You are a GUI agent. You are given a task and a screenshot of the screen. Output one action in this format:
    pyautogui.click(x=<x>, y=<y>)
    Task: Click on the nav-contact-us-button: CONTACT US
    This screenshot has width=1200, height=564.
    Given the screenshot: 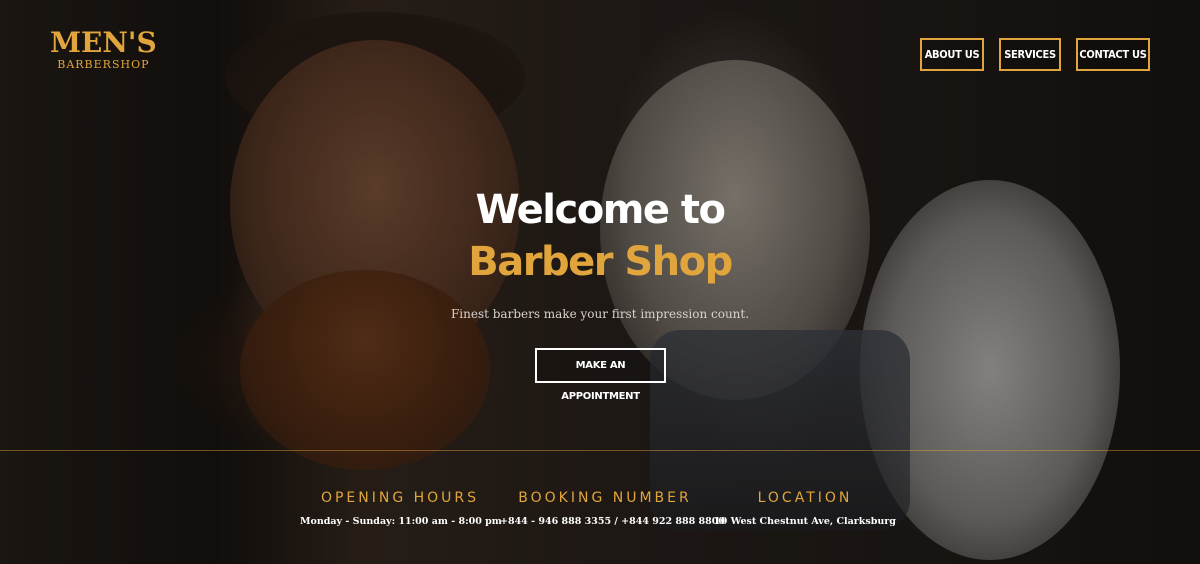 What is the action you would take?
    pyautogui.click(x=1113, y=54)
    